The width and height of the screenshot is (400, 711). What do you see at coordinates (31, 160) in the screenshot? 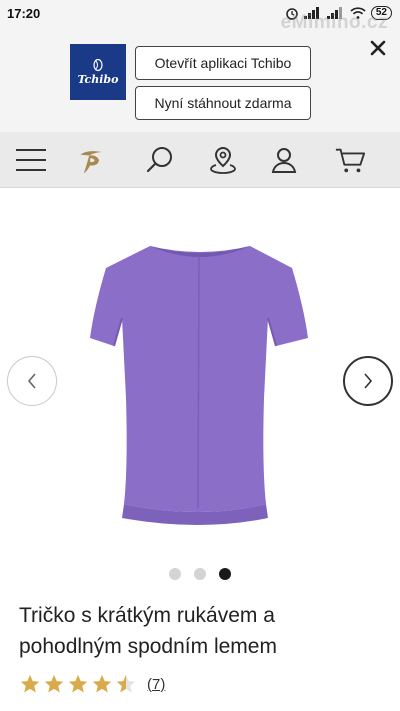
I see `menu-icon` at bounding box center [31, 160].